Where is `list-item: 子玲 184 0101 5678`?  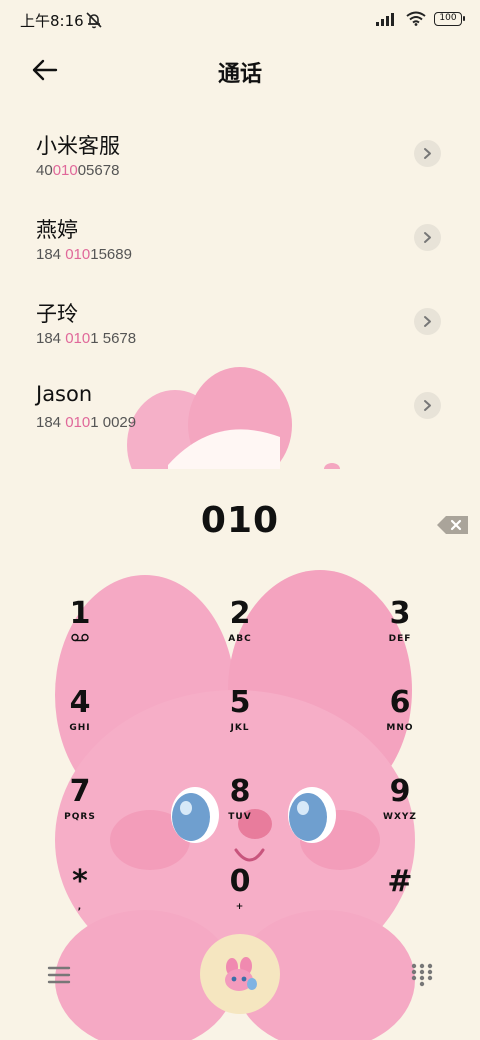 list-item: 子玲 184 0101 5678 is located at coordinates (240, 328).